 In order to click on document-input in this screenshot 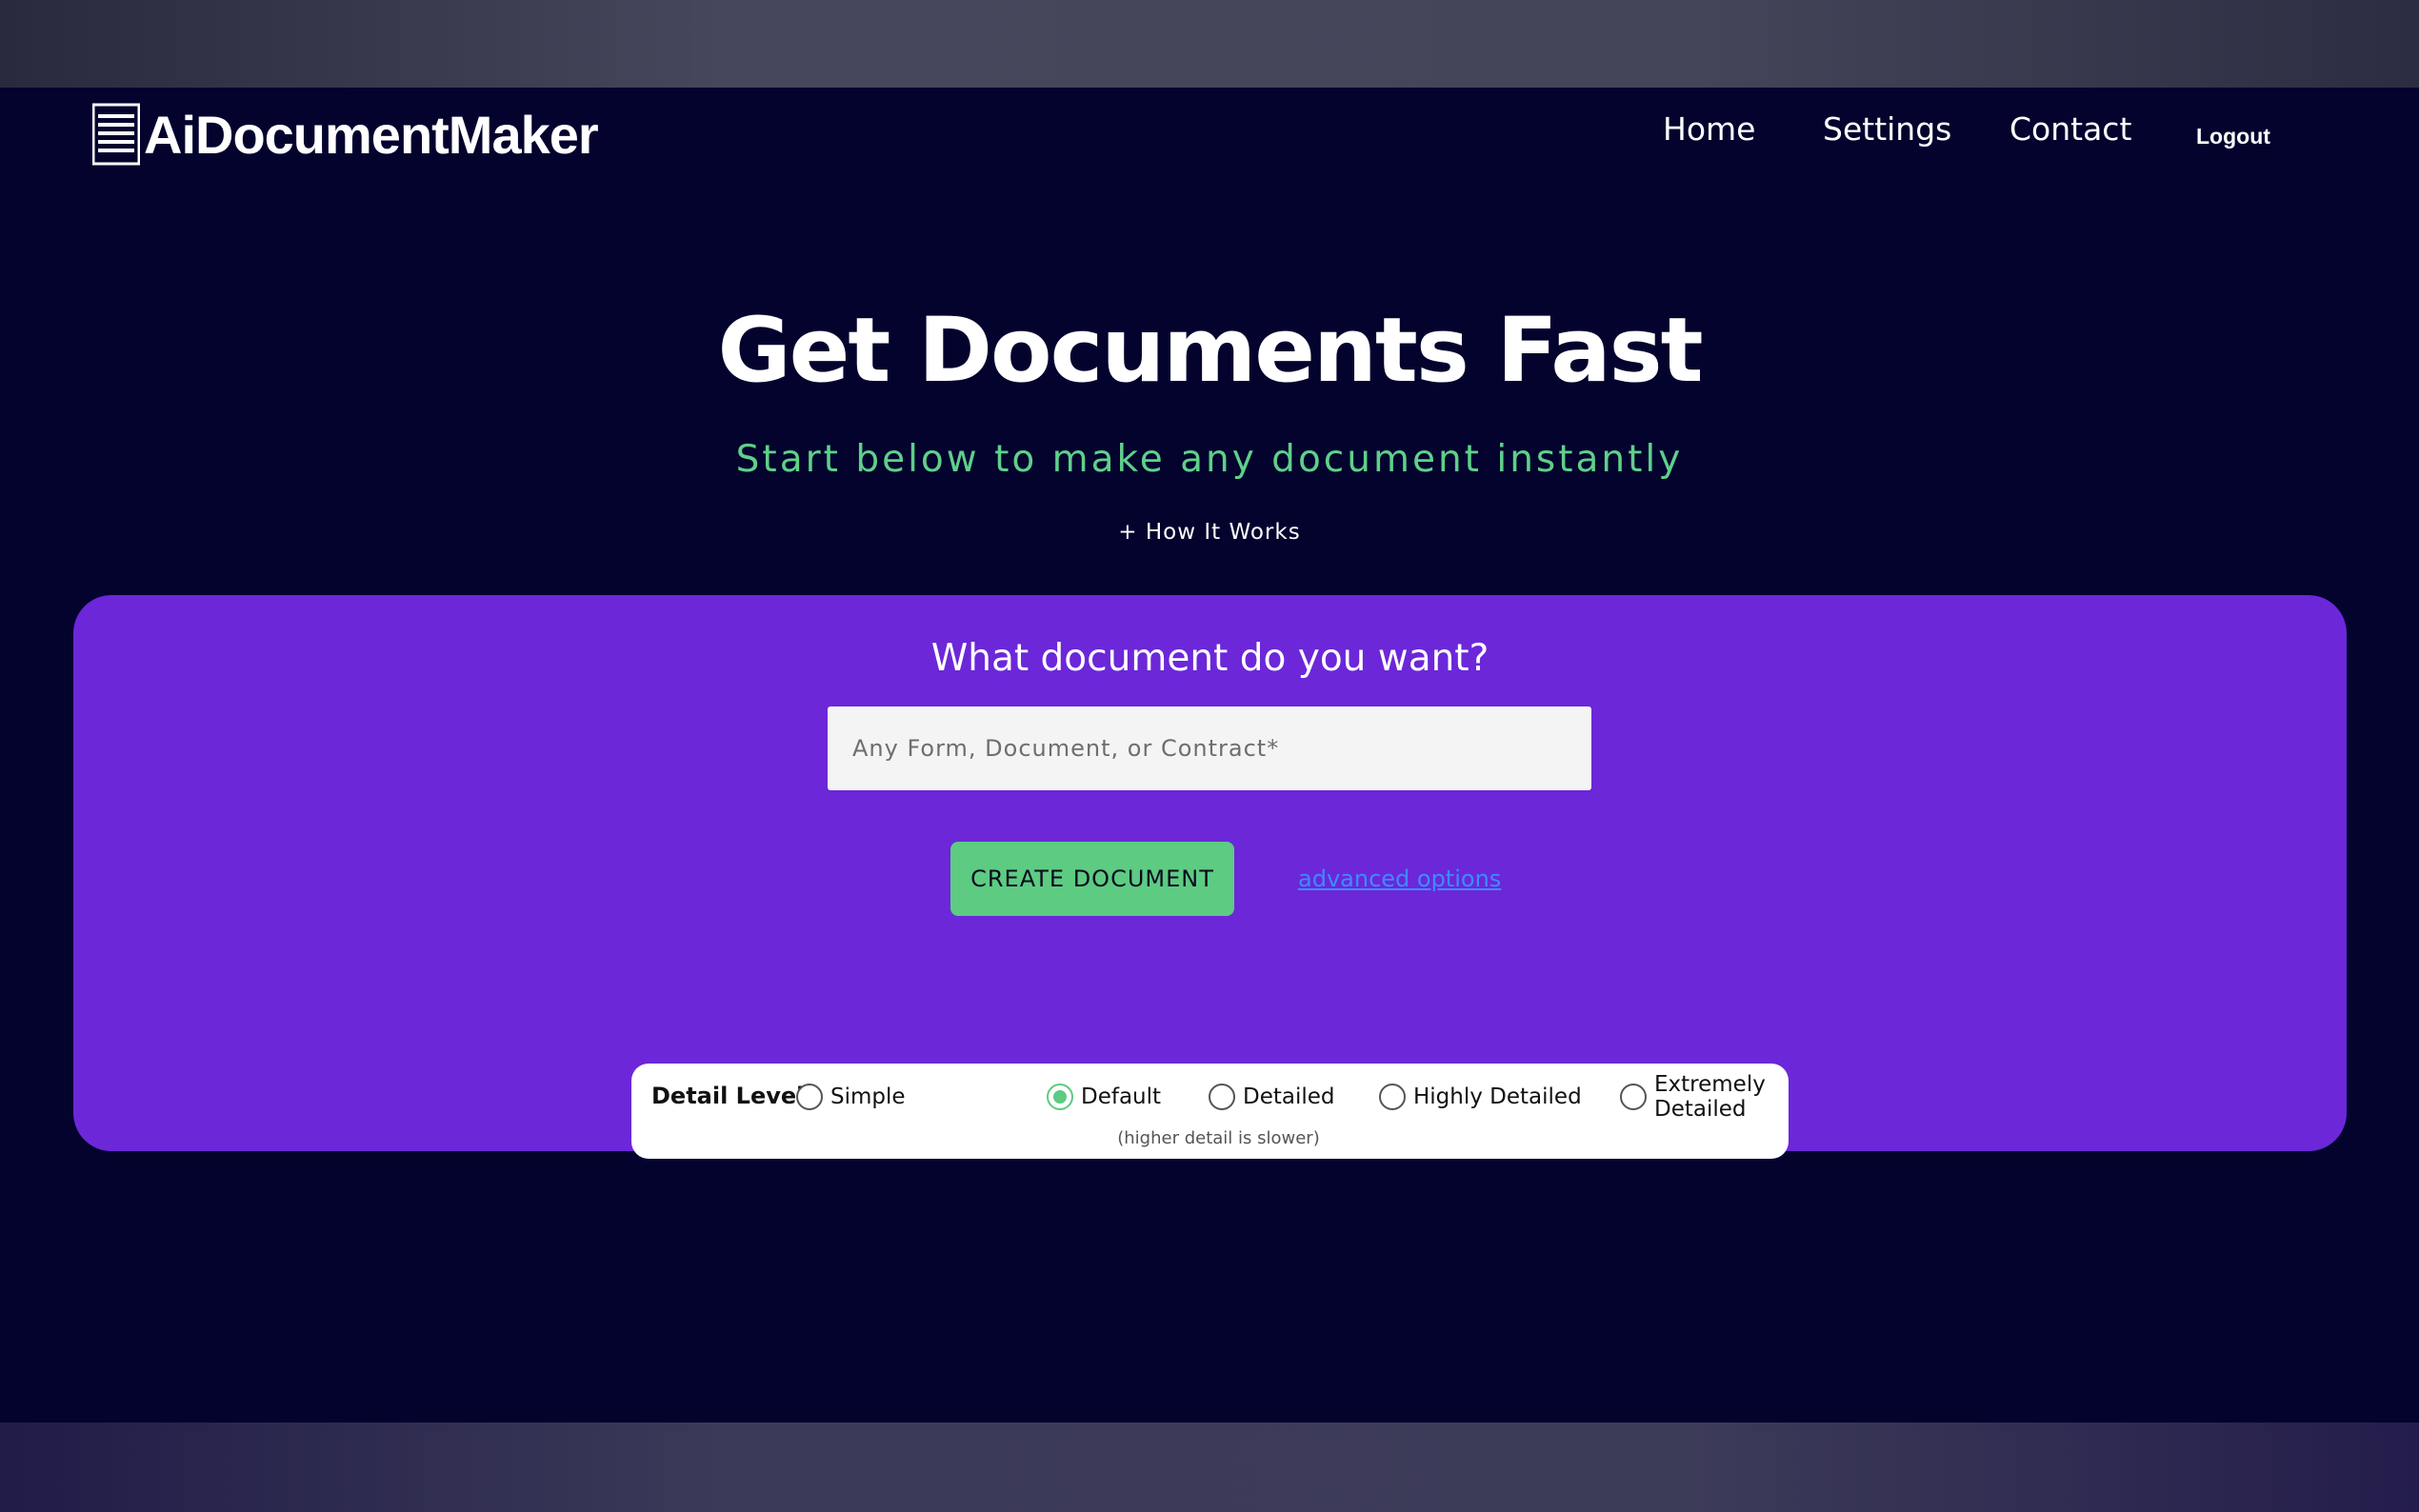, I will do `click(1209, 748)`.